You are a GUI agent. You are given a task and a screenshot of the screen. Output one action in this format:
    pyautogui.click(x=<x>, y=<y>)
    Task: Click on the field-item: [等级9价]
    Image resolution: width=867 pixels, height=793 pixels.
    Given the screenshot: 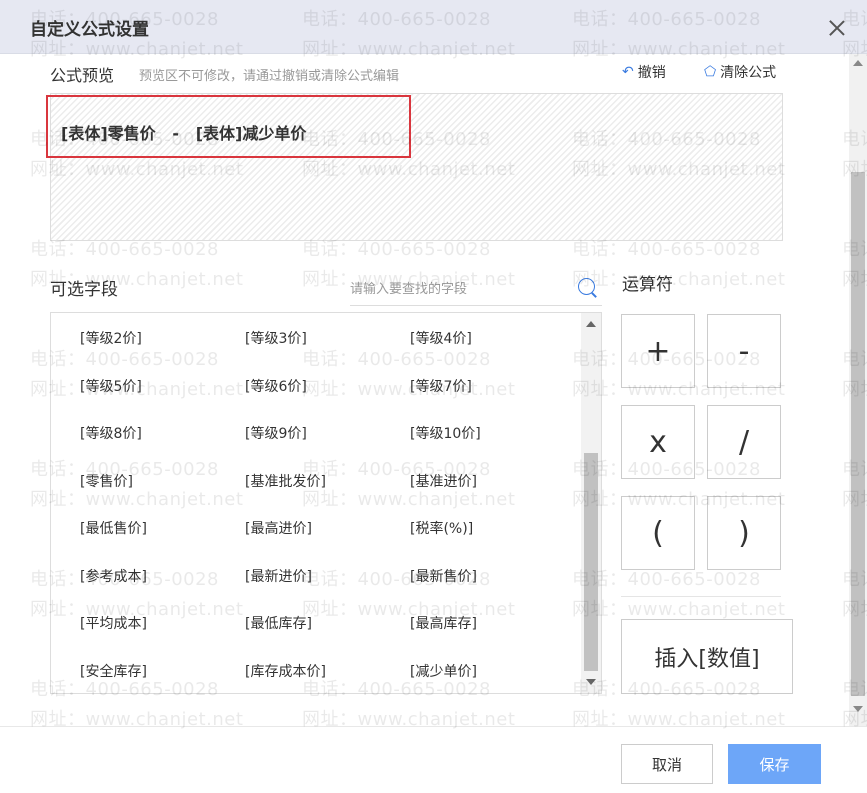 What is the action you would take?
    pyautogui.click(x=276, y=433)
    